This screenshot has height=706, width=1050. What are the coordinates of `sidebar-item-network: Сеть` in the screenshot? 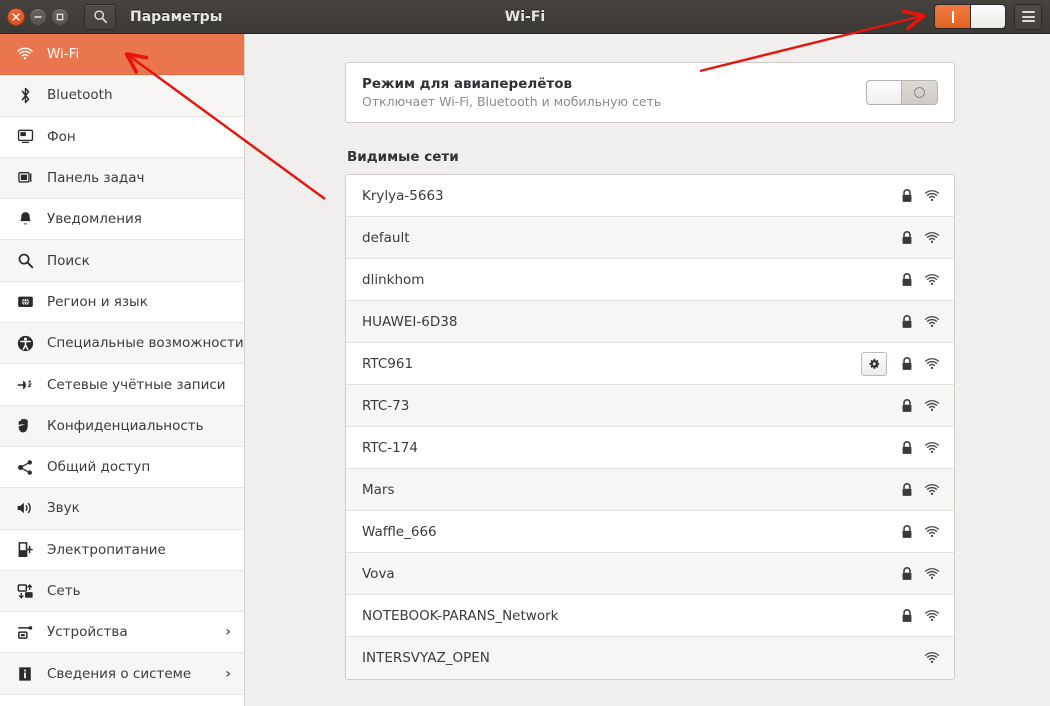 It's located at (122, 591).